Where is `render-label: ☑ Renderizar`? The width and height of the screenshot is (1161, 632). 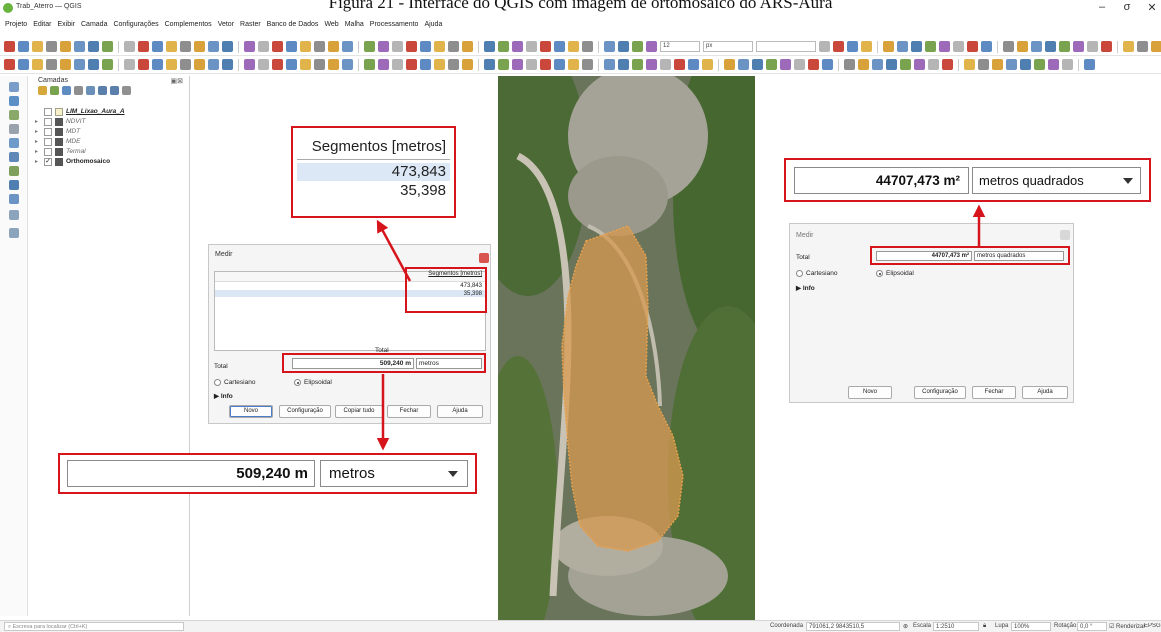
render-label: ☑ Renderizar is located at coordinates (1127, 626).